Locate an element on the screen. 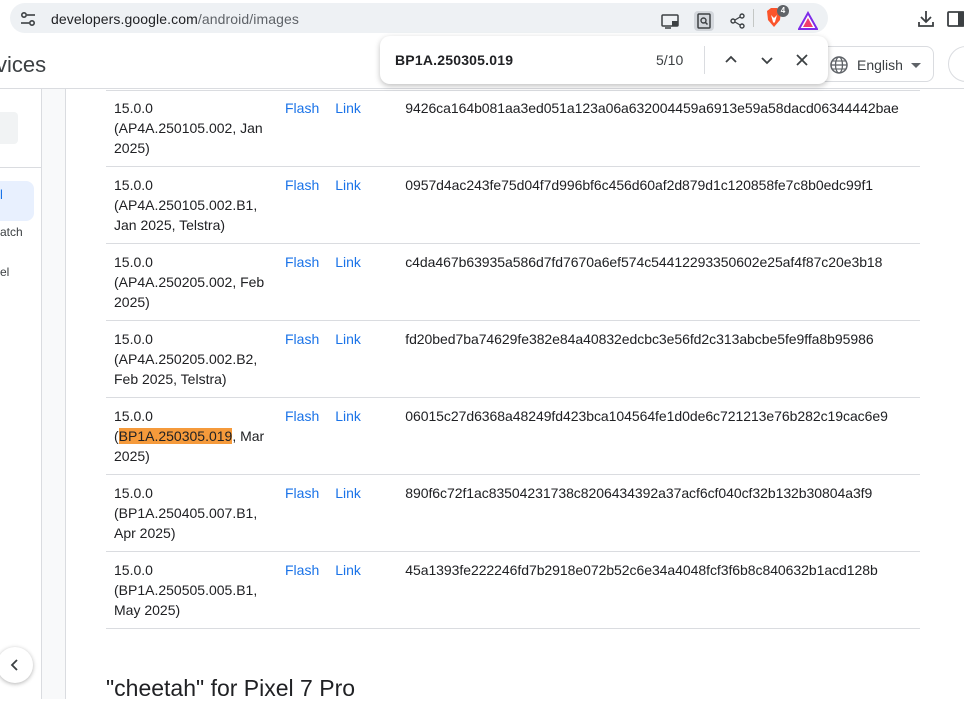  version-build-prefix: ( is located at coordinates (116, 436).